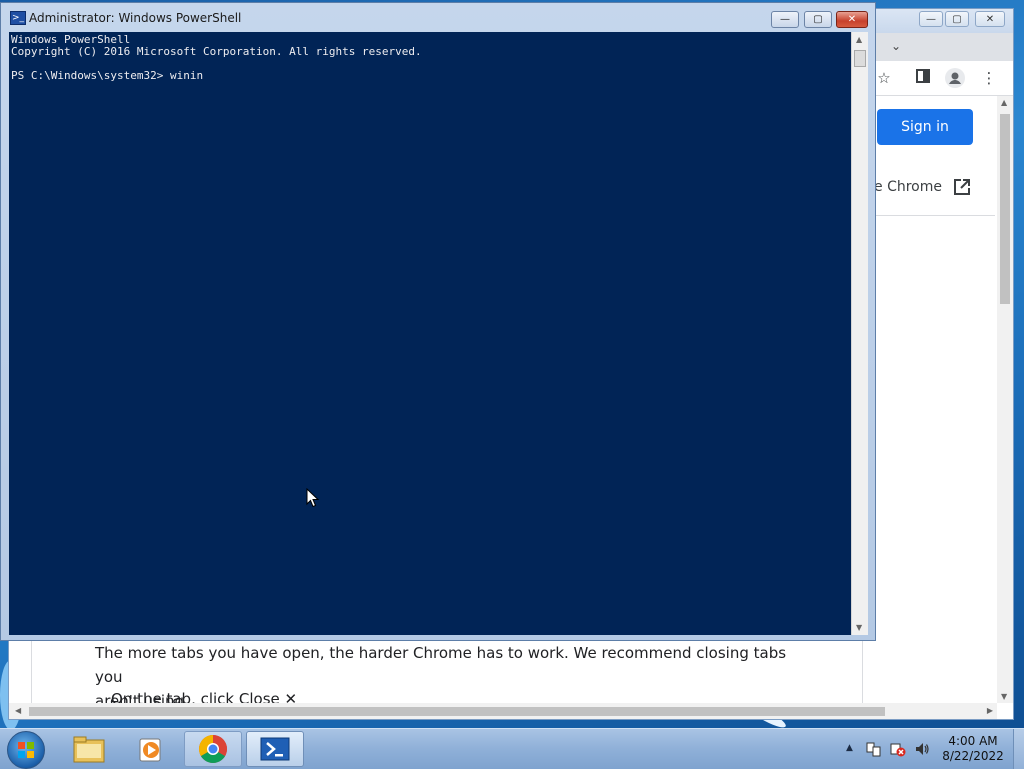 The image size is (1024, 769). I want to click on network-error-icon, so click(898, 749).